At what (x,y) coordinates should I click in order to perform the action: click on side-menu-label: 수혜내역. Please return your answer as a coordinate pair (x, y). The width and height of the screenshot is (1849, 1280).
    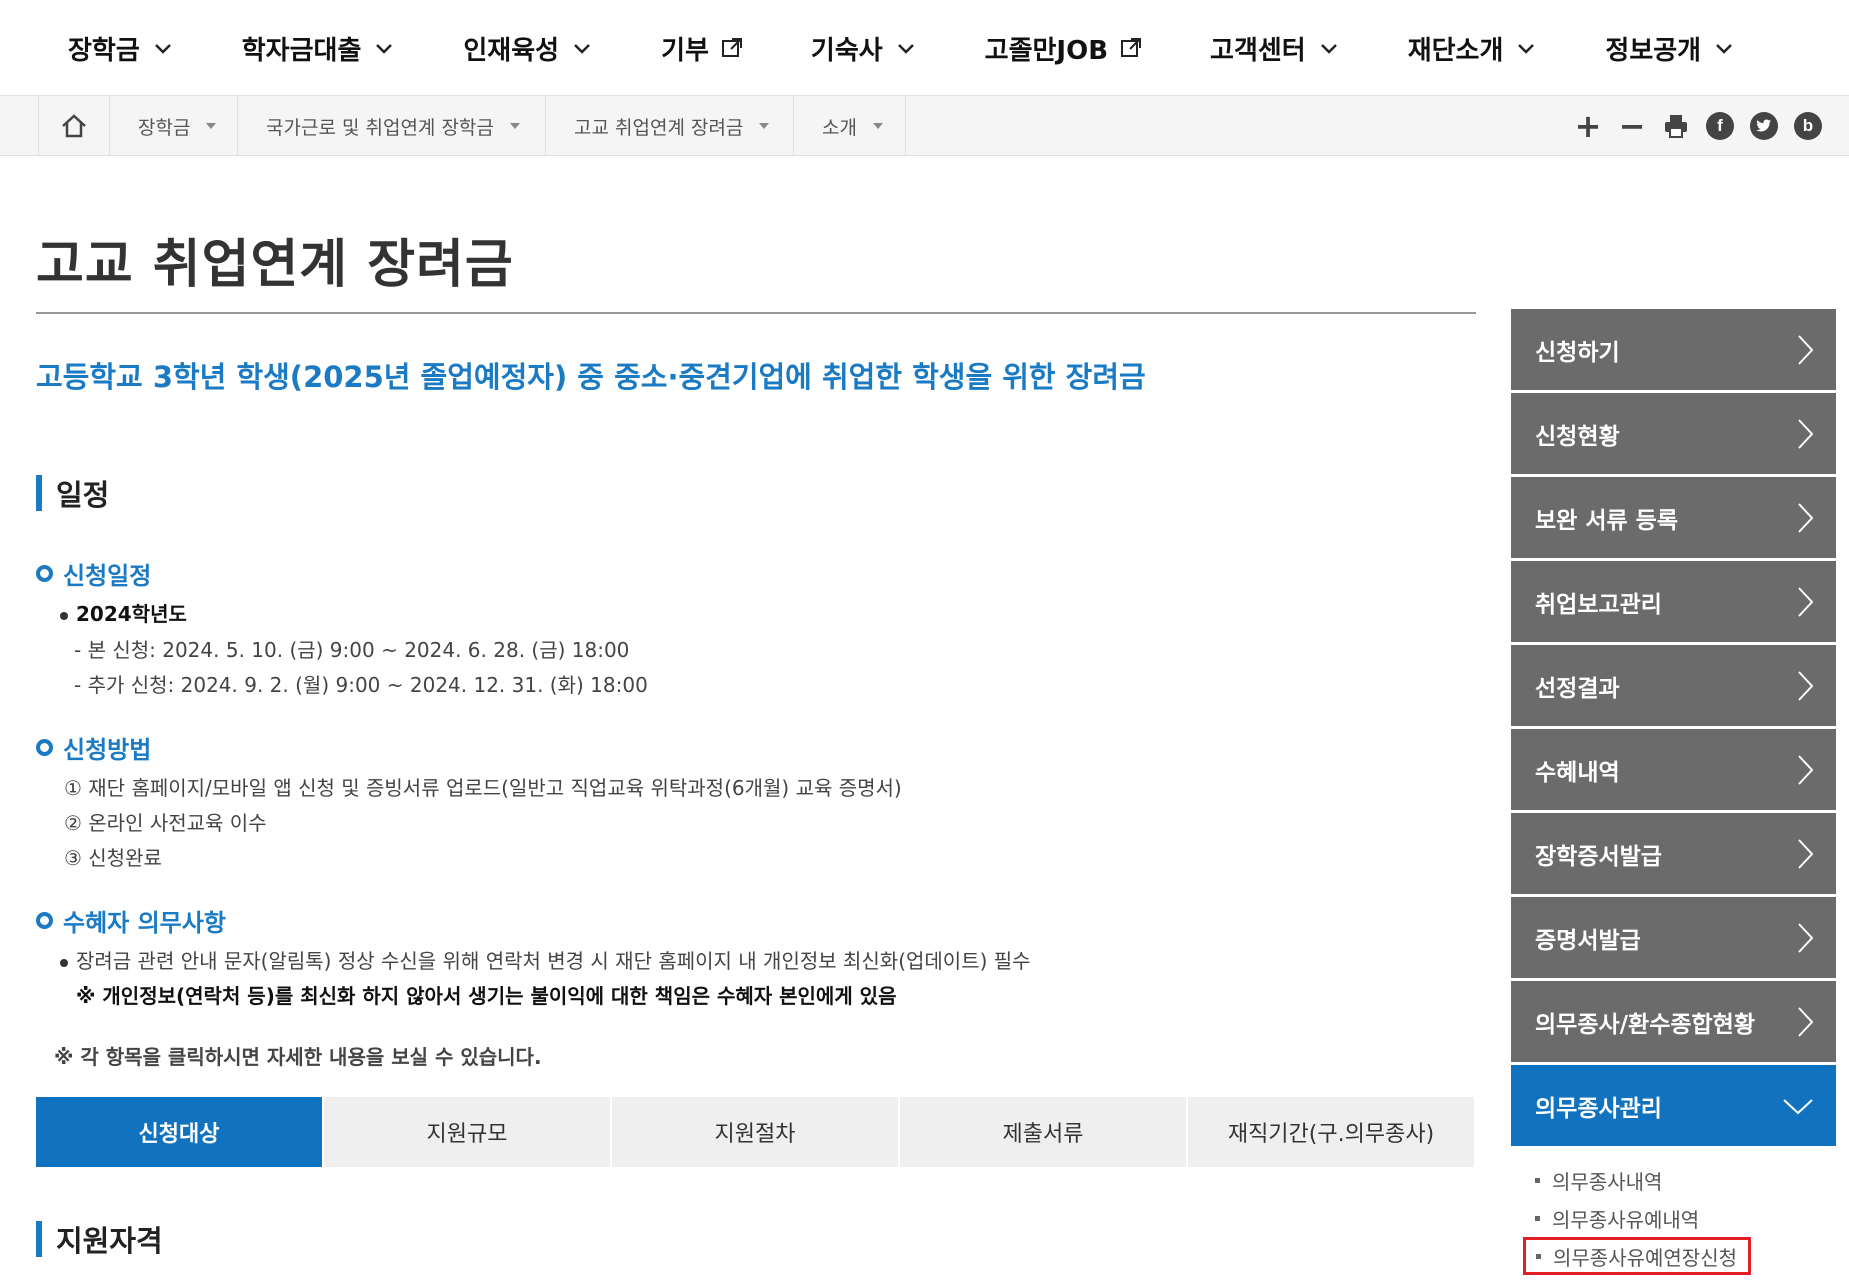
    Looking at the image, I should click on (1577, 772).